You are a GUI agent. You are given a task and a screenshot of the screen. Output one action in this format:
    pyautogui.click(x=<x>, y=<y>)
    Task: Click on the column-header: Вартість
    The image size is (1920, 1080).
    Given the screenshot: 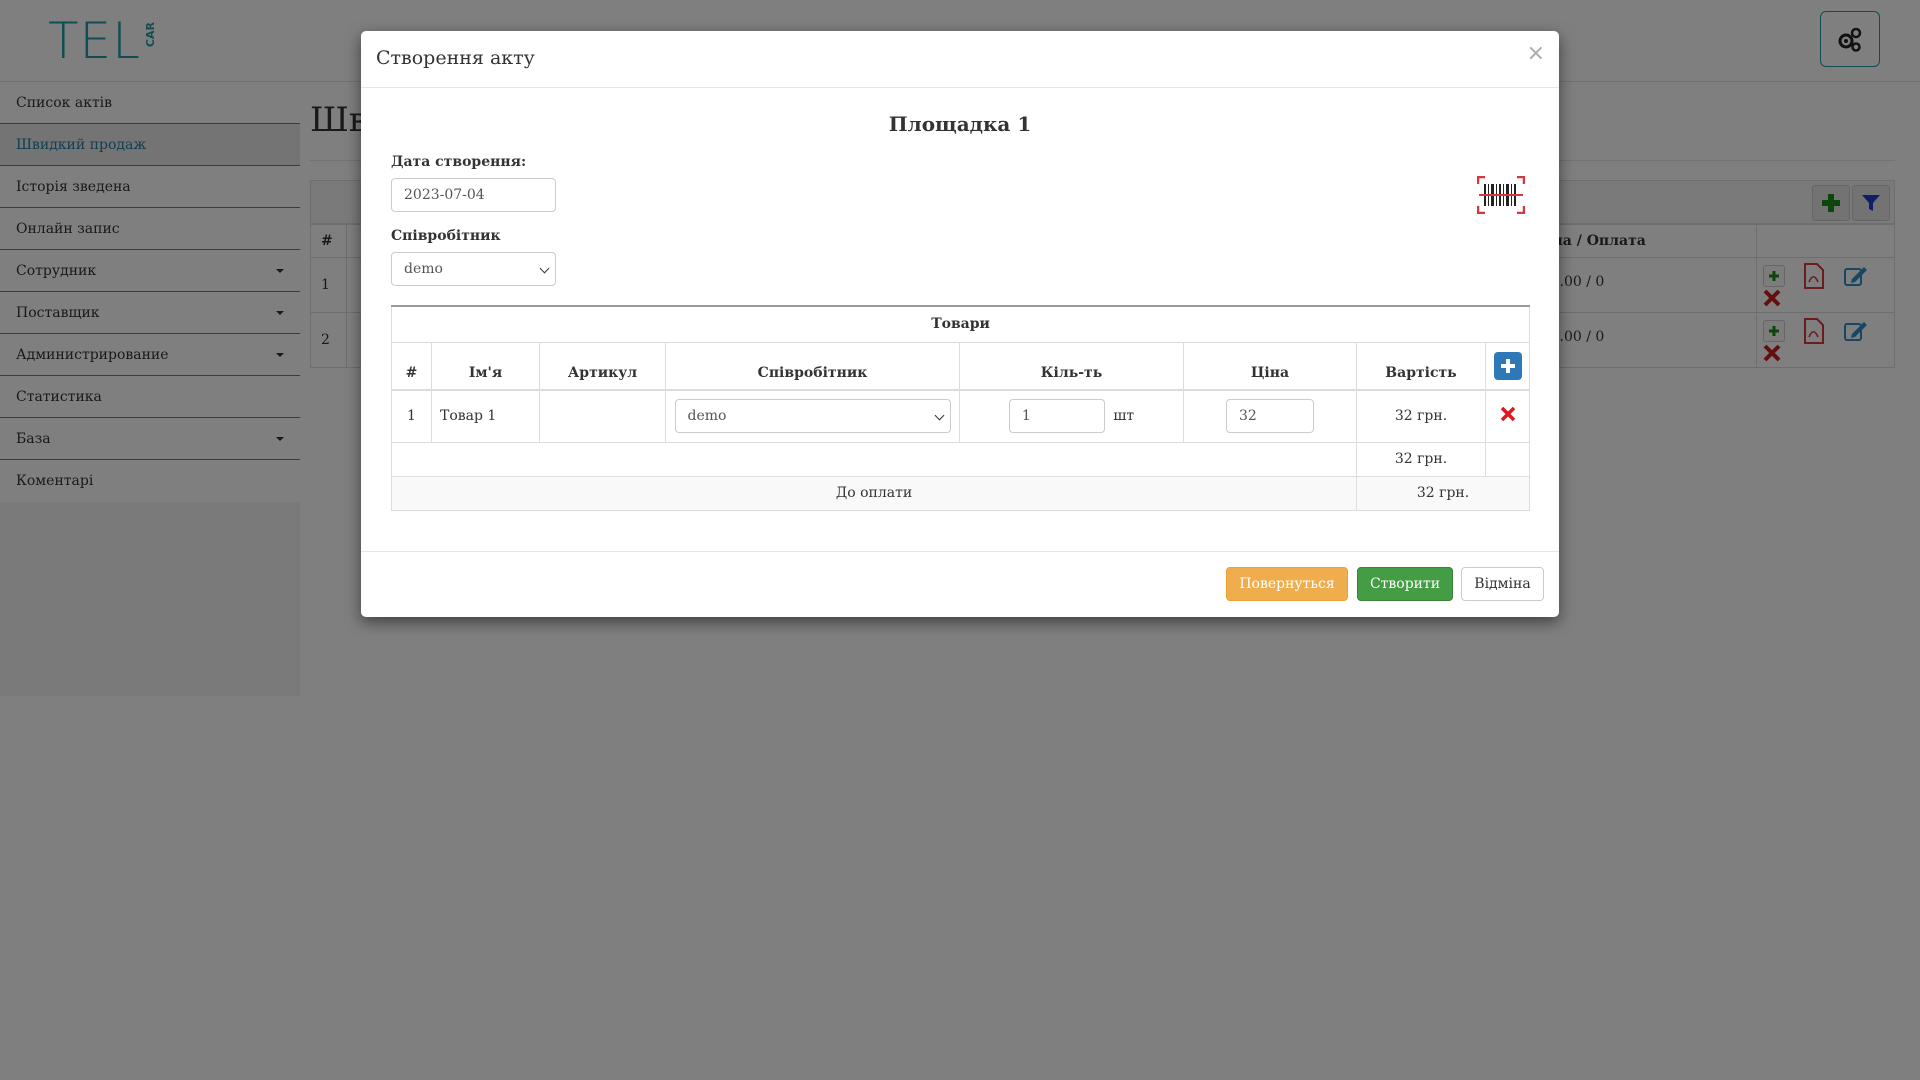 What is the action you would take?
    pyautogui.click(x=1421, y=366)
    